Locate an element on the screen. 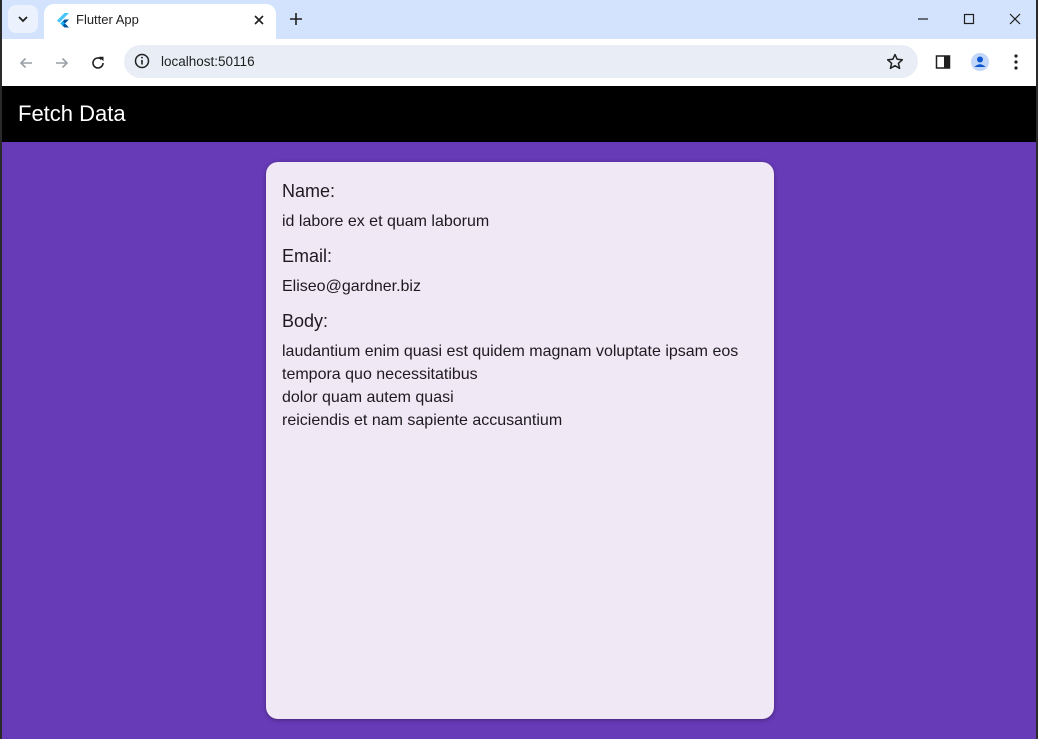 This screenshot has width=1038, height=739. site-info-icon is located at coordinates (142, 61).